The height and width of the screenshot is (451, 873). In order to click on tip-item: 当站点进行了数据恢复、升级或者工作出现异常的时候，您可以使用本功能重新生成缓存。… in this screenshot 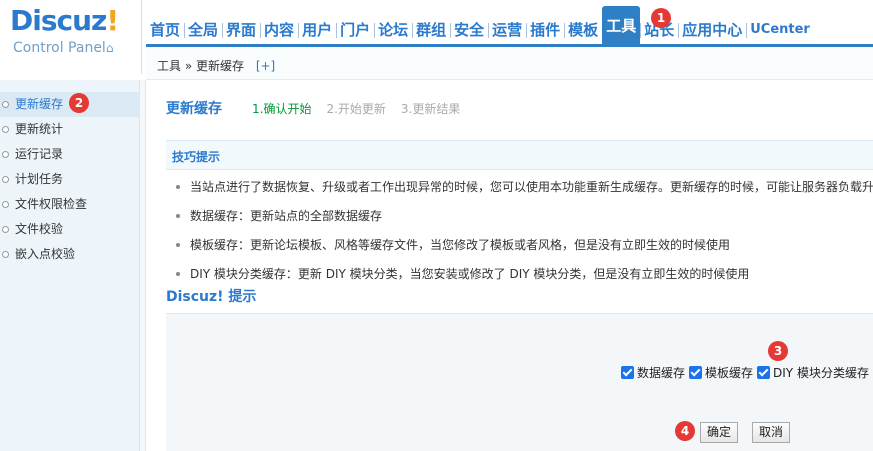, I will do `click(522, 192)`.